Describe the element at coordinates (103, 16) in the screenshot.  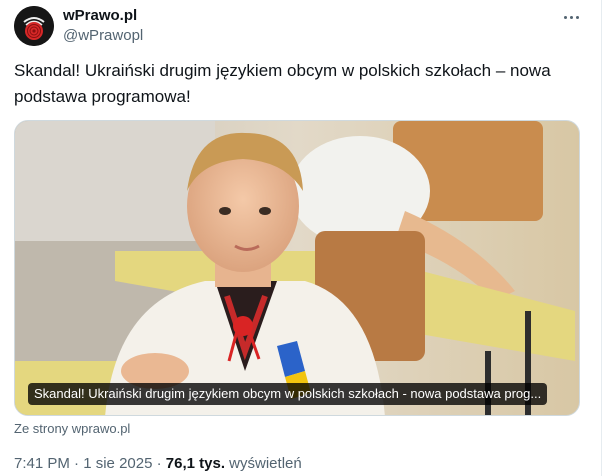
I see `author-display-name: wPrawo.pl` at that location.